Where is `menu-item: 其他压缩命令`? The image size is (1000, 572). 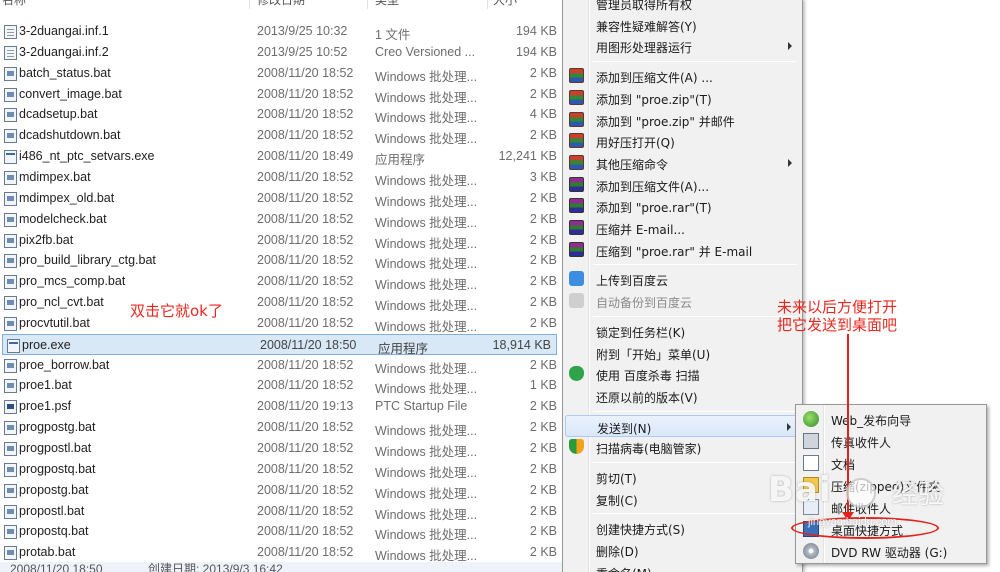
menu-item: 其他压缩命令 is located at coordinates (682, 163).